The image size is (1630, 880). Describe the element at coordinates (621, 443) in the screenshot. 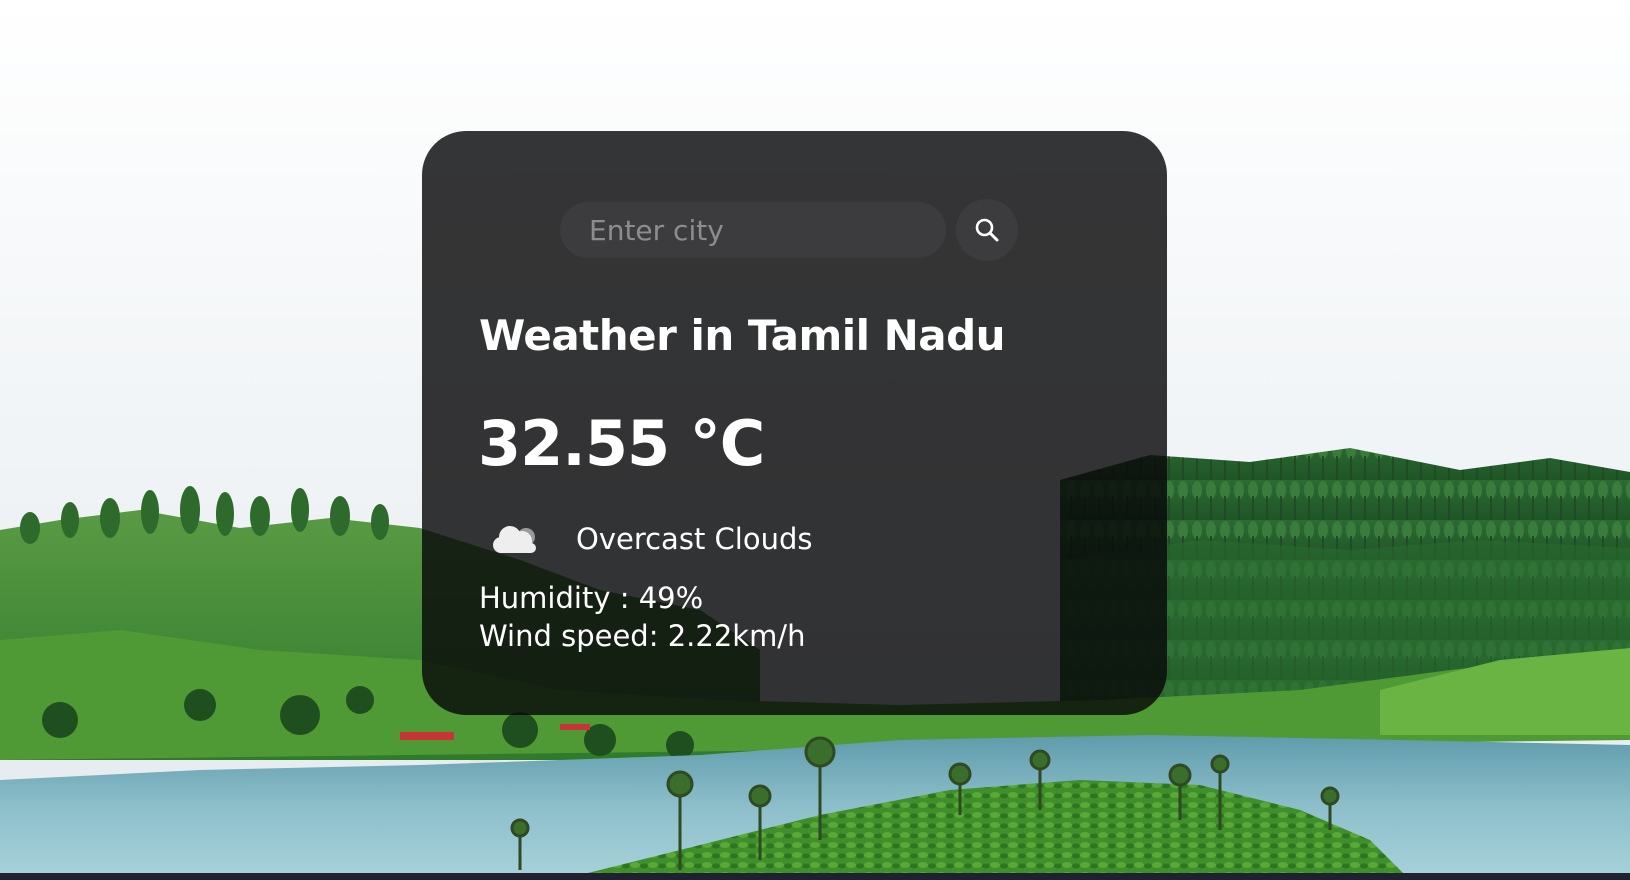

I see `temperature-value: 32.55 °C` at that location.